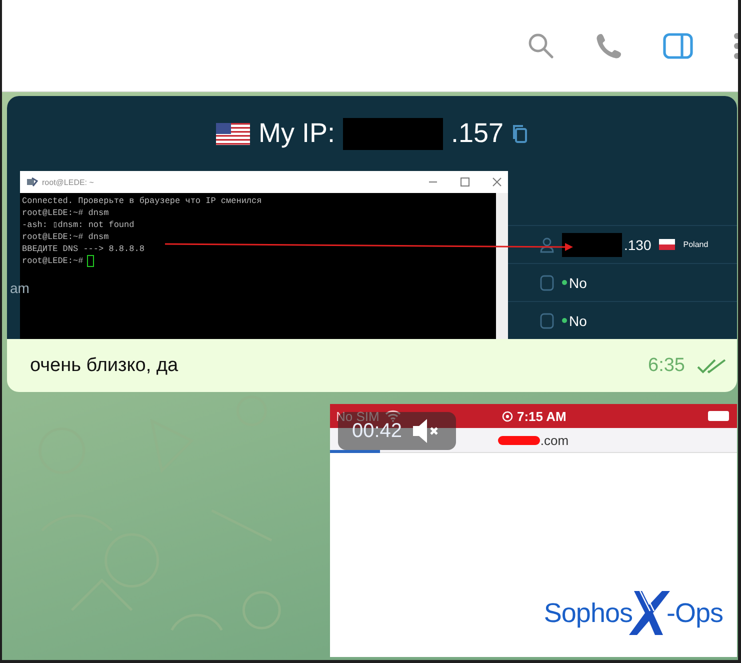 This screenshot has width=741, height=663. I want to click on message-time: 6:35, so click(666, 365).